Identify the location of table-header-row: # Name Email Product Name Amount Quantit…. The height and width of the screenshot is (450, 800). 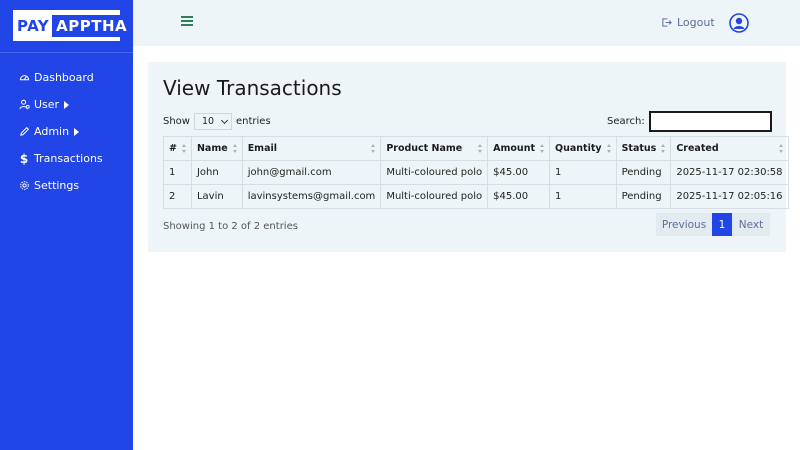
(476, 148).